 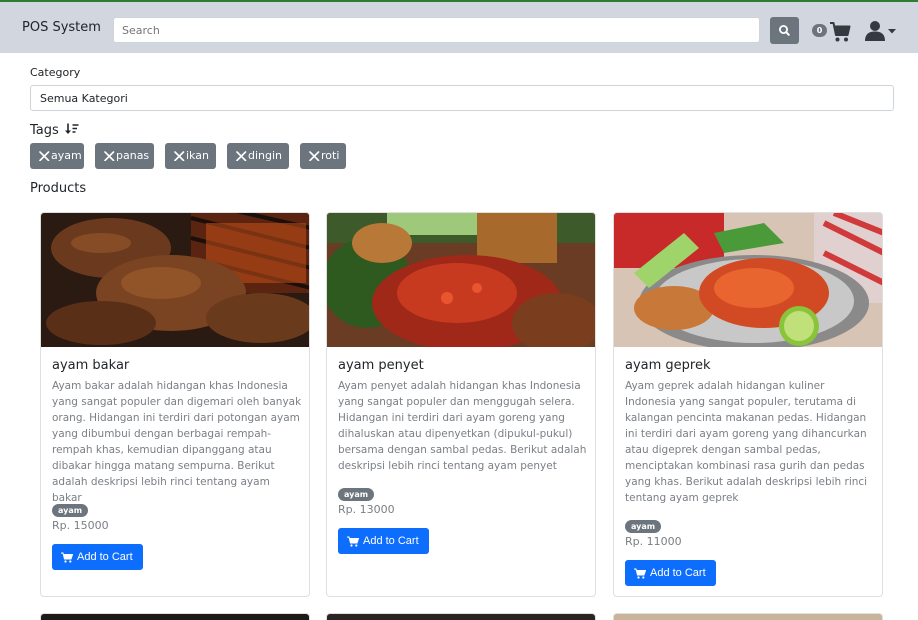 I want to click on sort-icon, so click(x=71, y=129).